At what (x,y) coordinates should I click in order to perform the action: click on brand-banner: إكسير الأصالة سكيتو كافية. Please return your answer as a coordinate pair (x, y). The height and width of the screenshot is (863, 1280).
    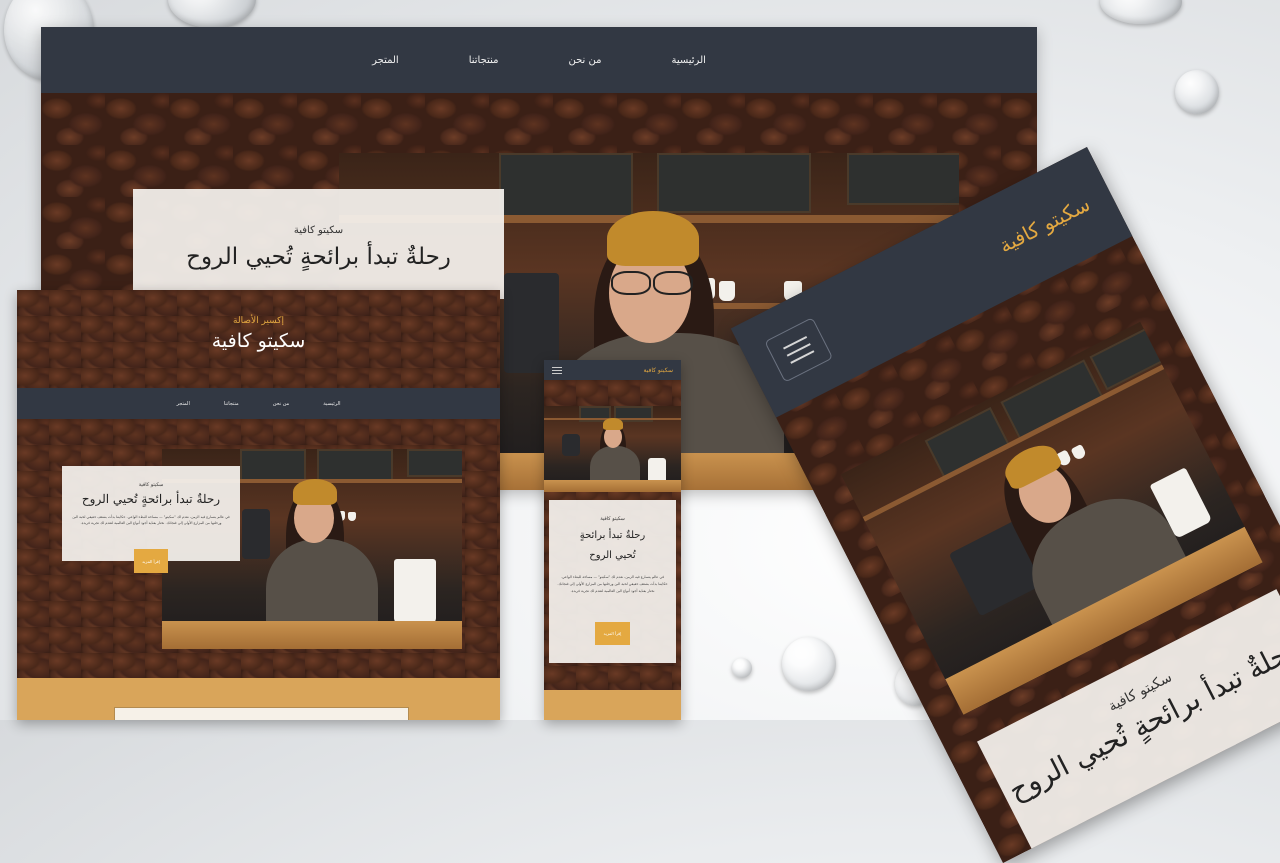
    Looking at the image, I should click on (258, 339).